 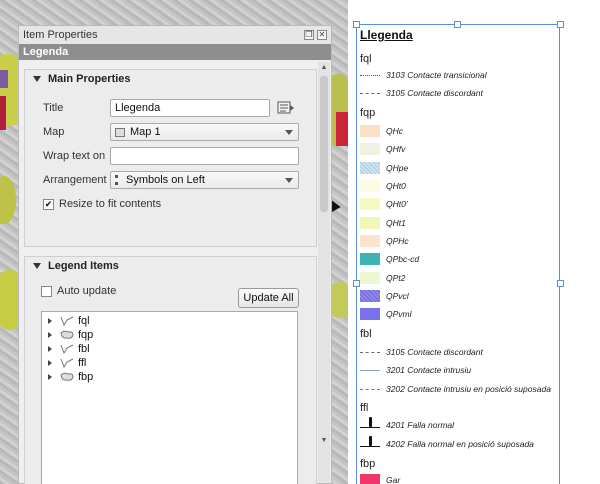 What do you see at coordinates (381, 131) in the screenshot?
I see `legend-entry: QHc` at bounding box center [381, 131].